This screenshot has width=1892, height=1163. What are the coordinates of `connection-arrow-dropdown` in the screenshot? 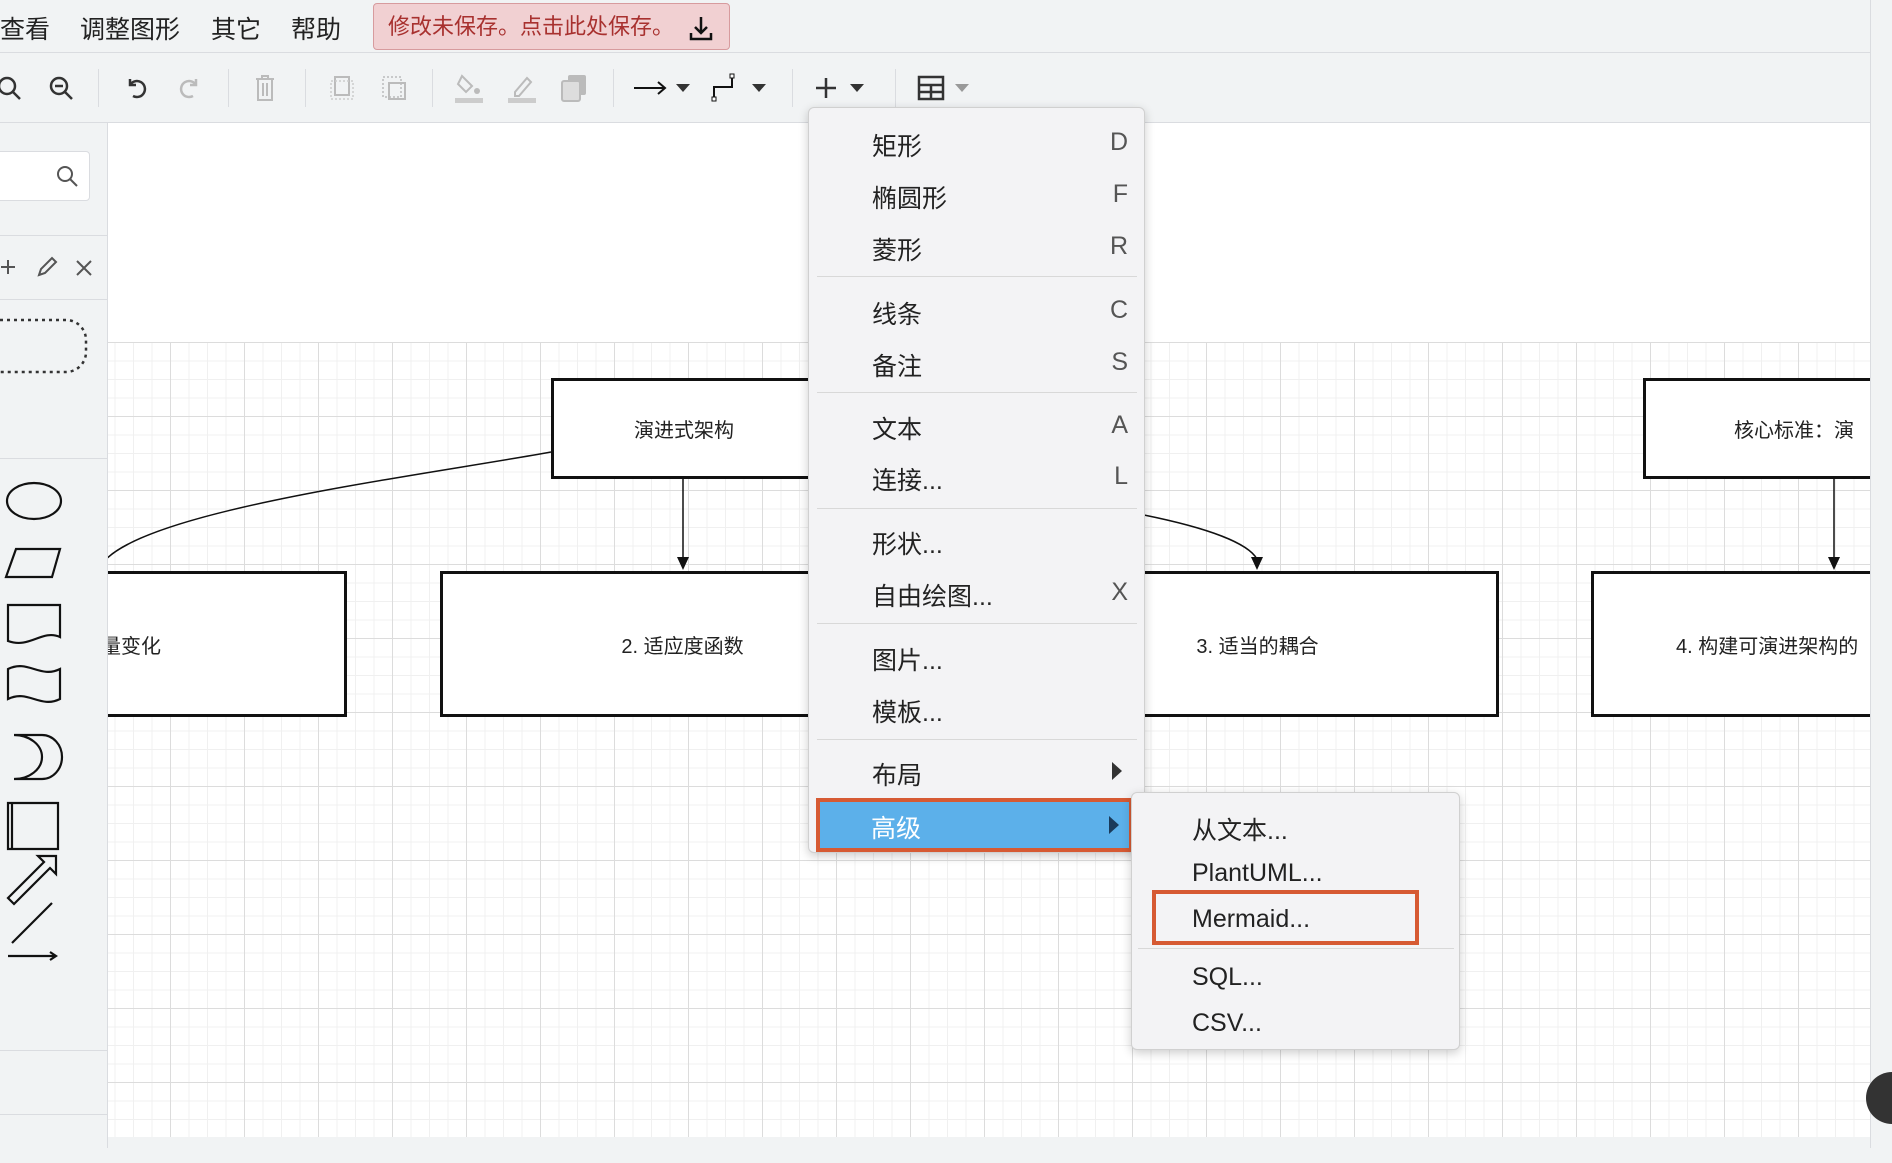 It's located at (664, 88).